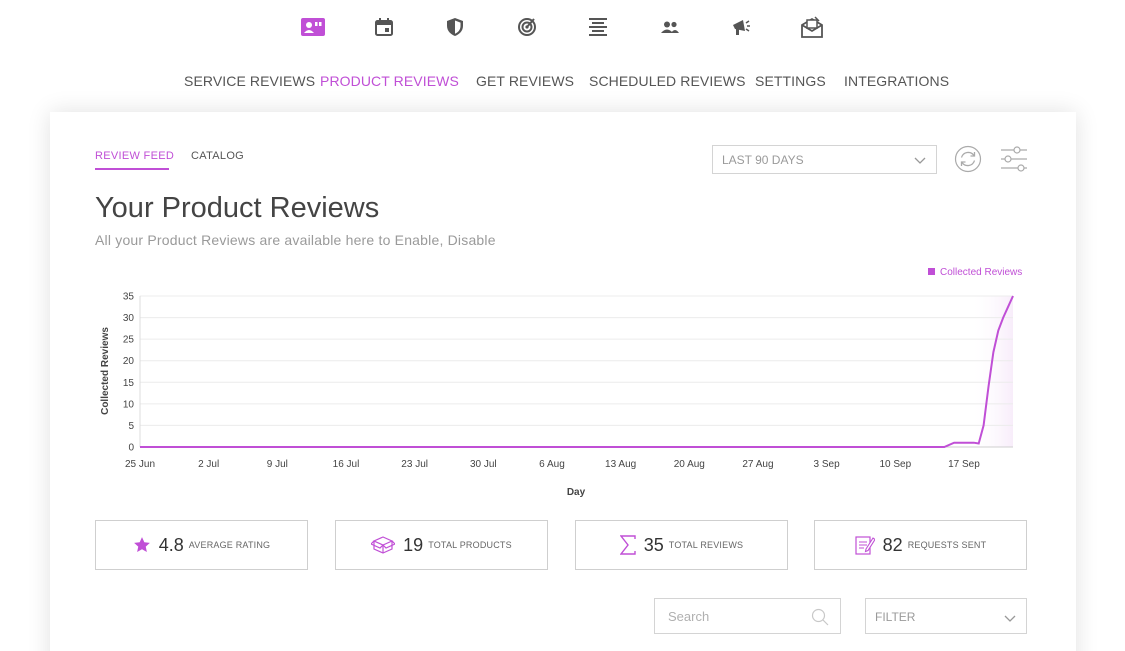 Image resolution: width=1125 pixels, height=651 pixels. What do you see at coordinates (129, 318) in the screenshot?
I see `y-tick-label: 30` at bounding box center [129, 318].